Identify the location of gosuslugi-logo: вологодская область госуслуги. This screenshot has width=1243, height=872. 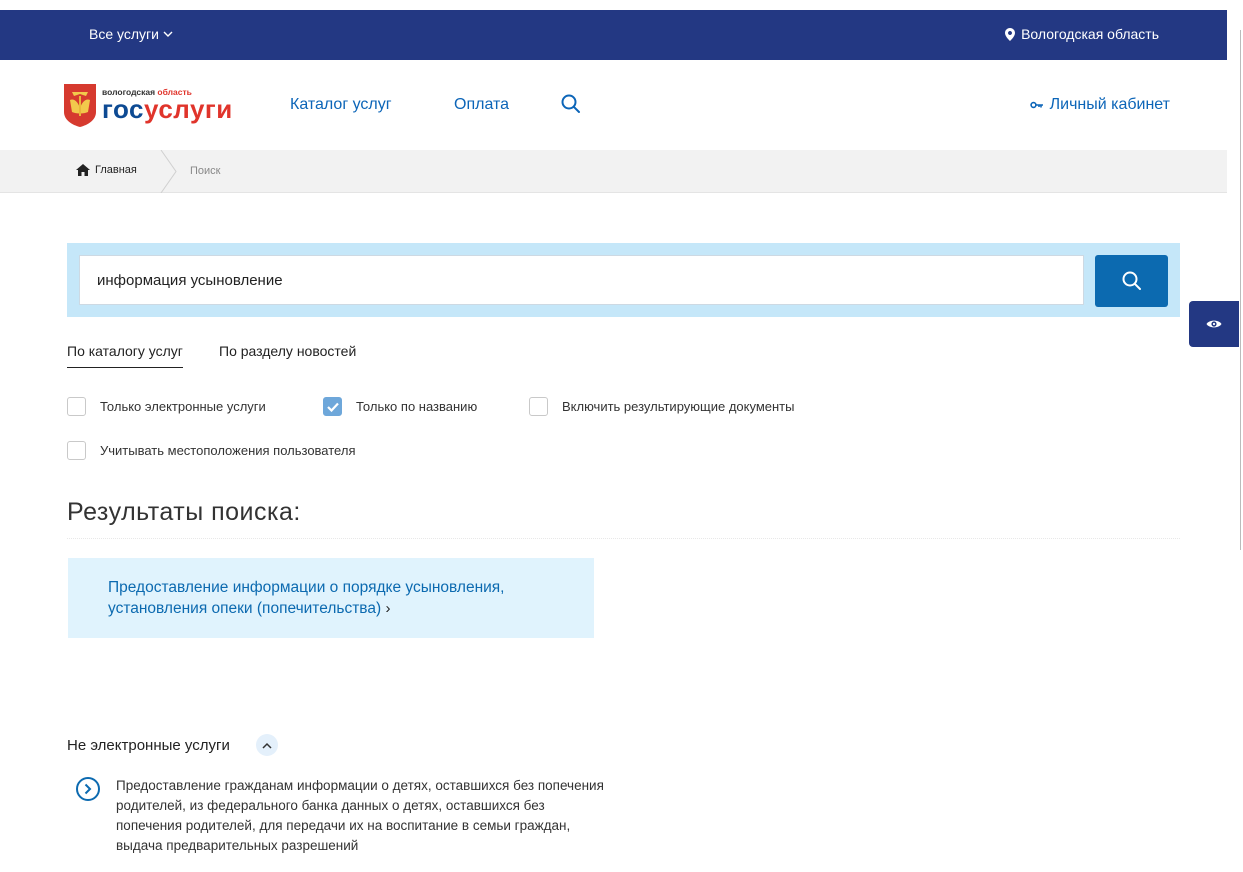
(147, 105).